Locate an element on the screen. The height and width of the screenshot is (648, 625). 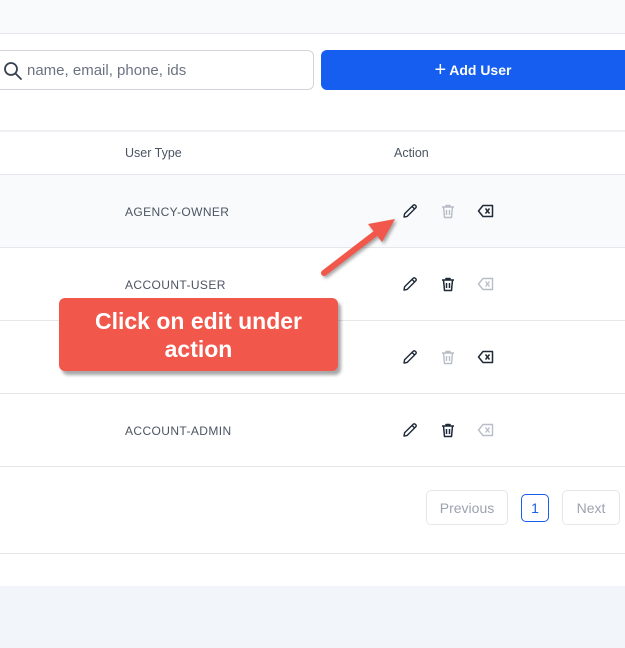
annotation-text-line2: action is located at coordinates (198, 349).